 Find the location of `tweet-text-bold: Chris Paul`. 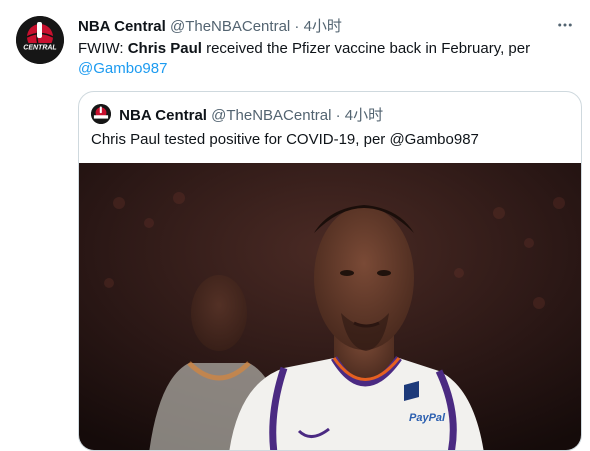

tweet-text-bold: Chris Paul is located at coordinates (164, 48).